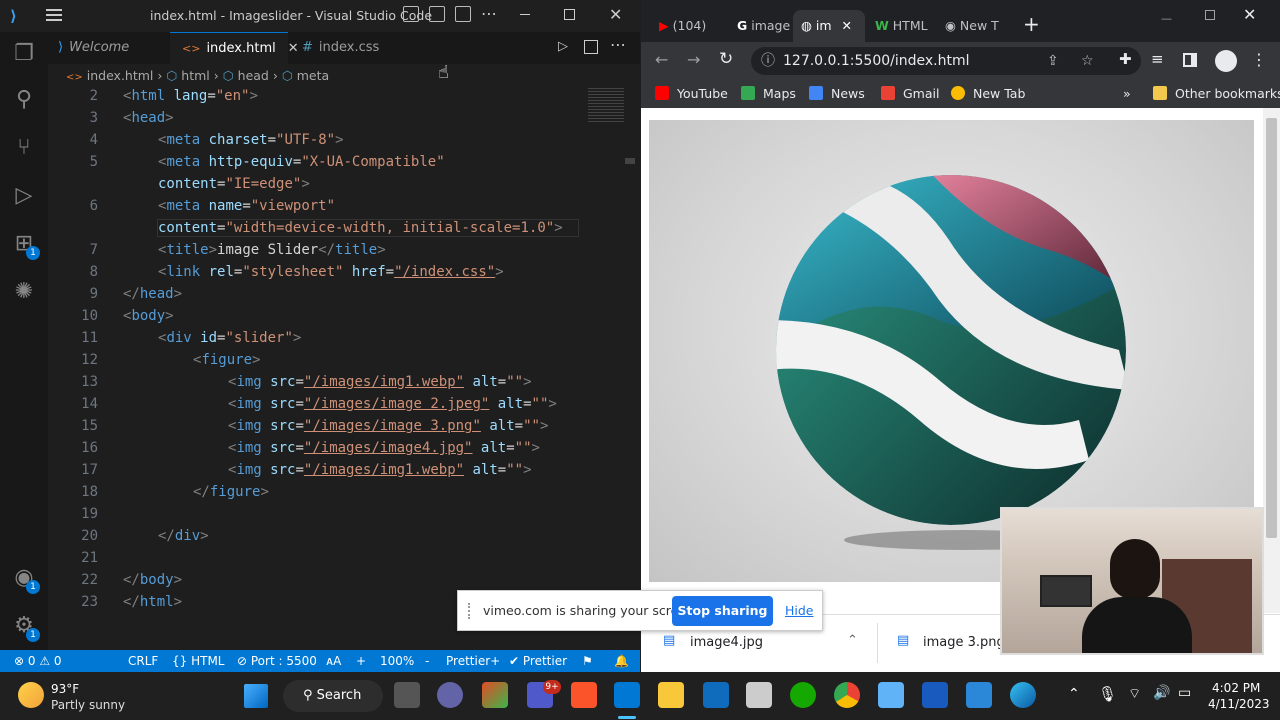 This screenshot has height=720, width=1280. Describe the element at coordinates (25, 245) in the screenshot. I see `extensions-icon: ⊞ 1` at that location.